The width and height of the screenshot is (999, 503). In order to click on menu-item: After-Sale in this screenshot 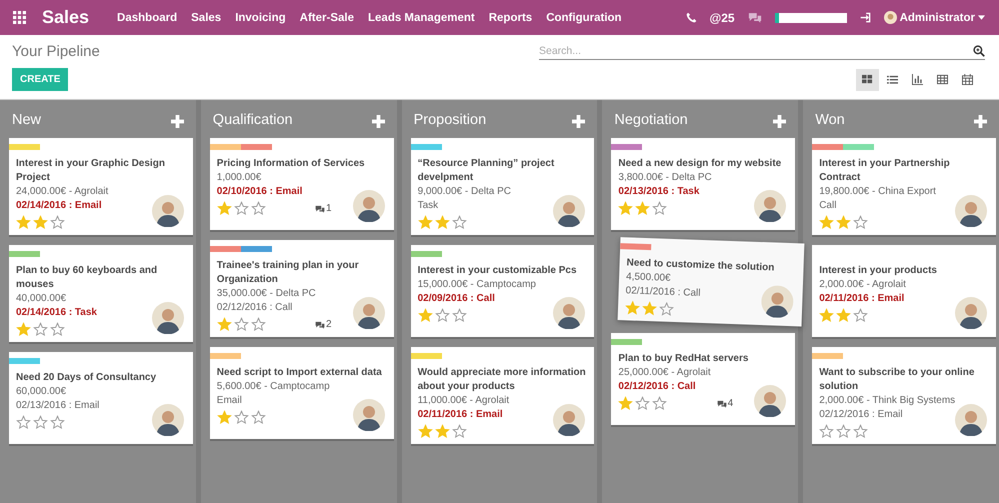, I will do `click(327, 18)`.